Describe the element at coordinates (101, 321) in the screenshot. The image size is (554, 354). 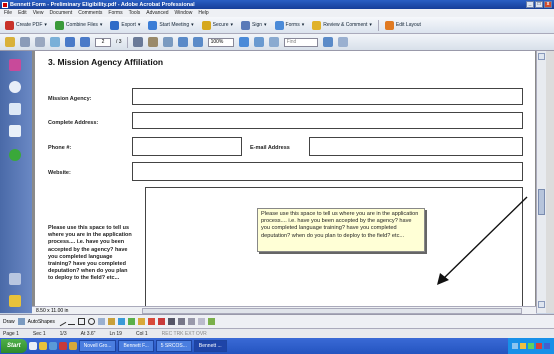
I see `textbox-tool-icon` at that location.